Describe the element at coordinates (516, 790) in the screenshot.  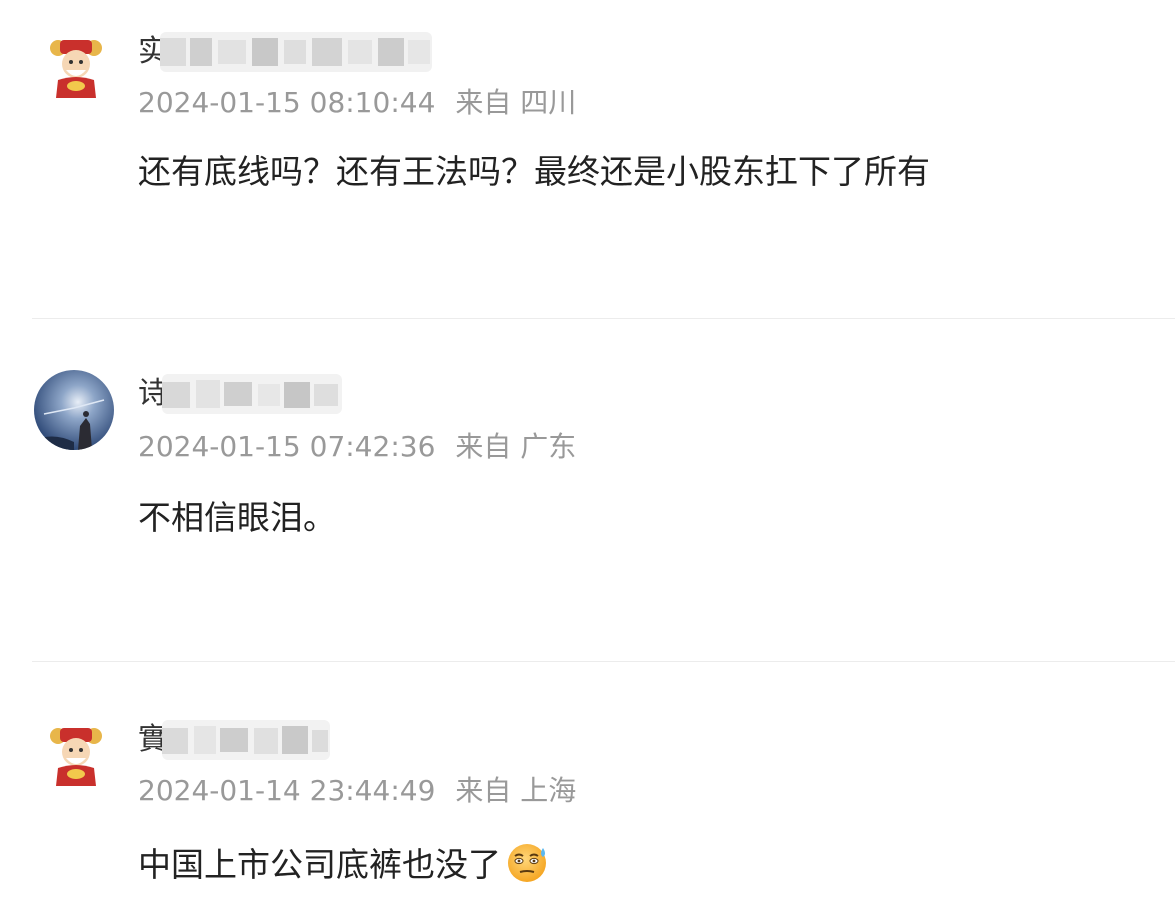
I see `location: 来自 上海` at that location.